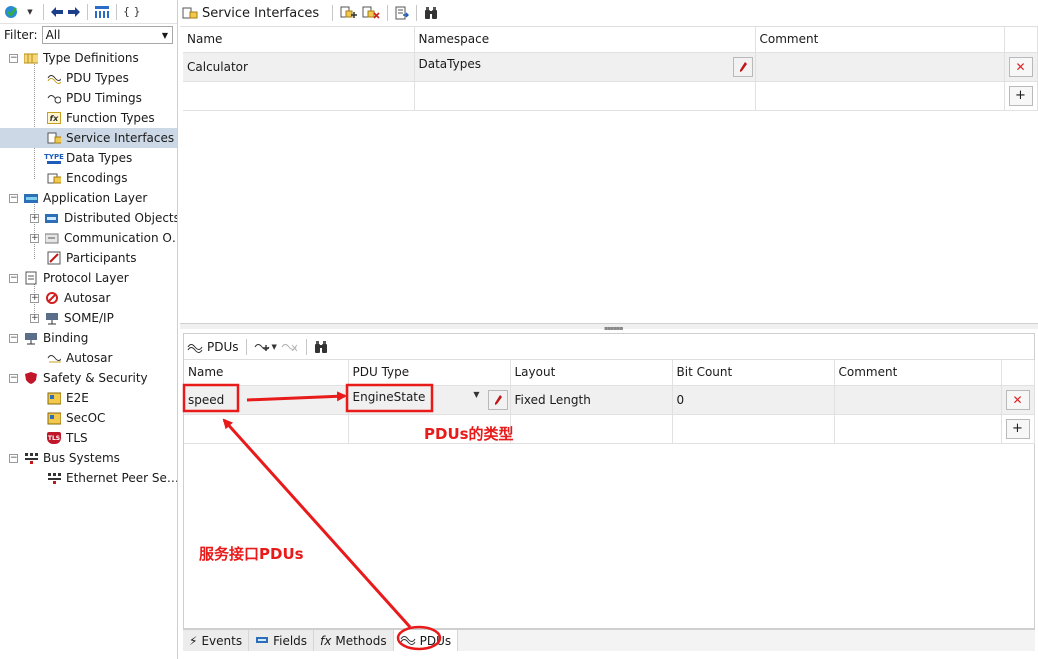 The width and height of the screenshot is (1038, 659). What do you see at coordinates (88, 278) in the screenshot?
I see `tree-item-protocol-layer: − Protocol Layer` at bounding box center [88, 278].